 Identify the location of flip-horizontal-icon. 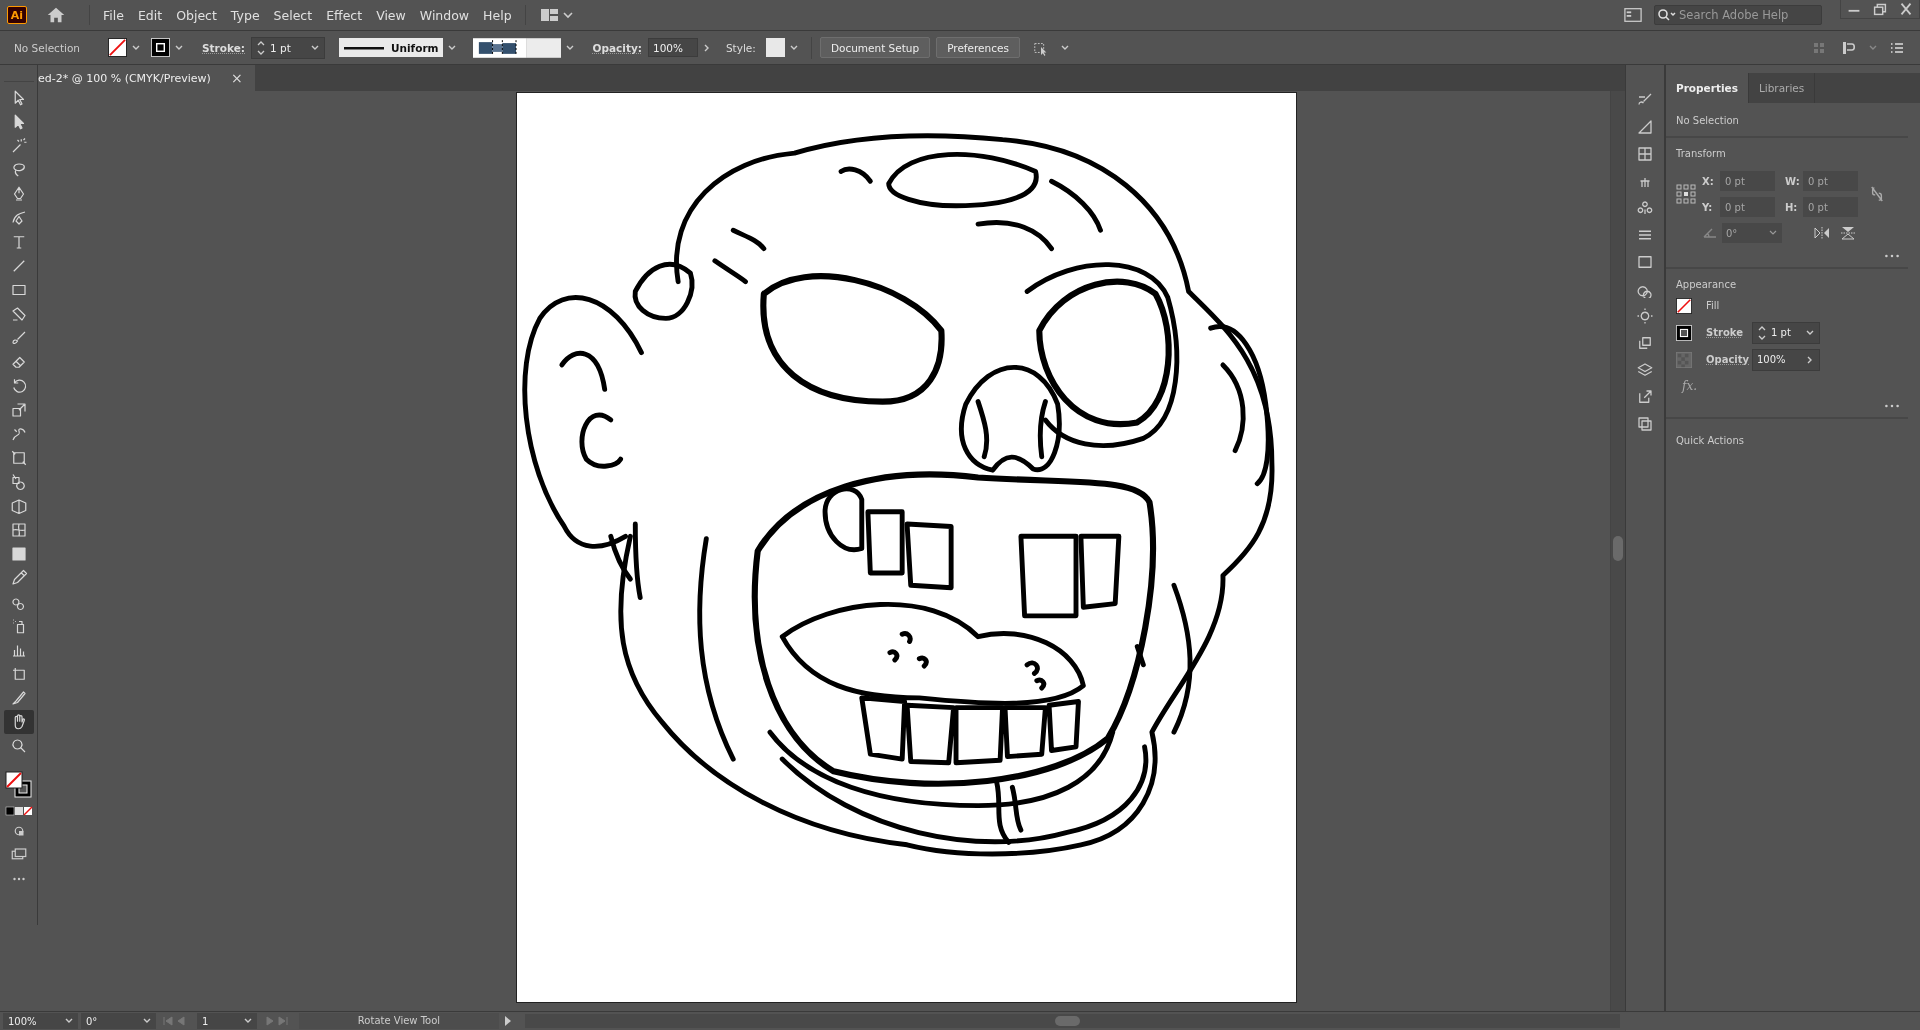
(1822, 233).